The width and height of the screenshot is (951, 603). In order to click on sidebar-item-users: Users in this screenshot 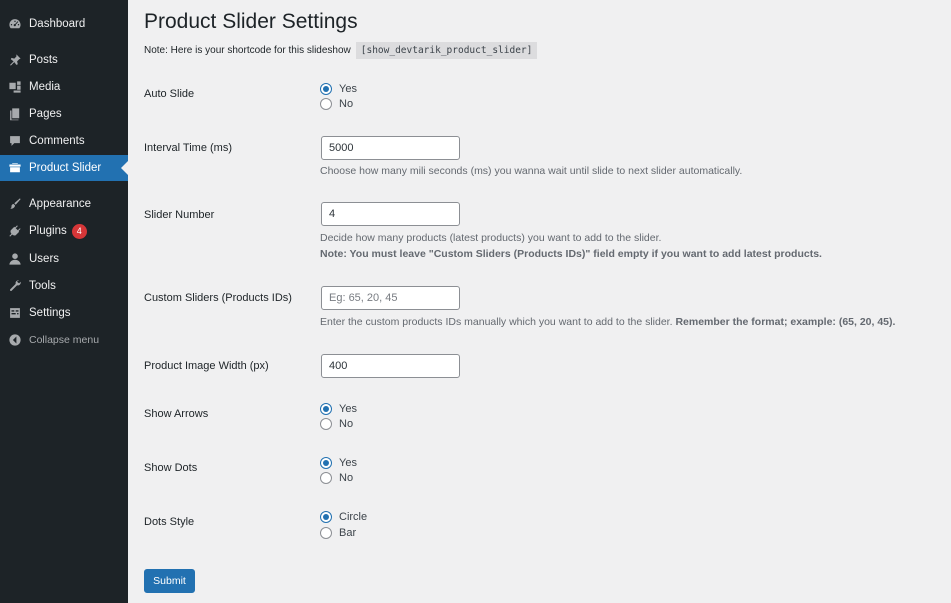, I will do `click(64, 259)`.